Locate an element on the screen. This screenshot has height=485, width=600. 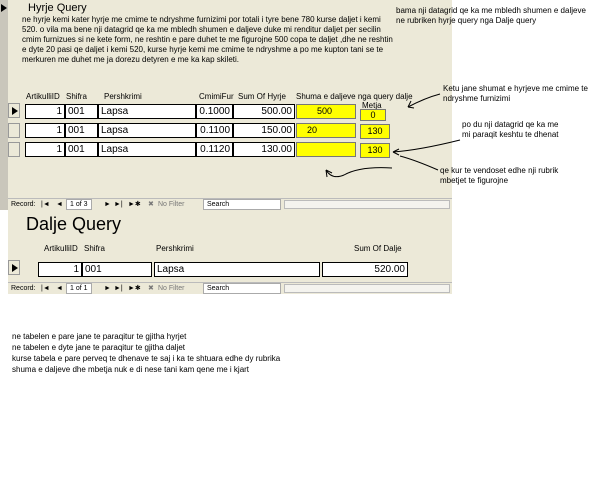
header-sum-of-dalje: Sum Of Dalje is located at coordinates (378, 248).